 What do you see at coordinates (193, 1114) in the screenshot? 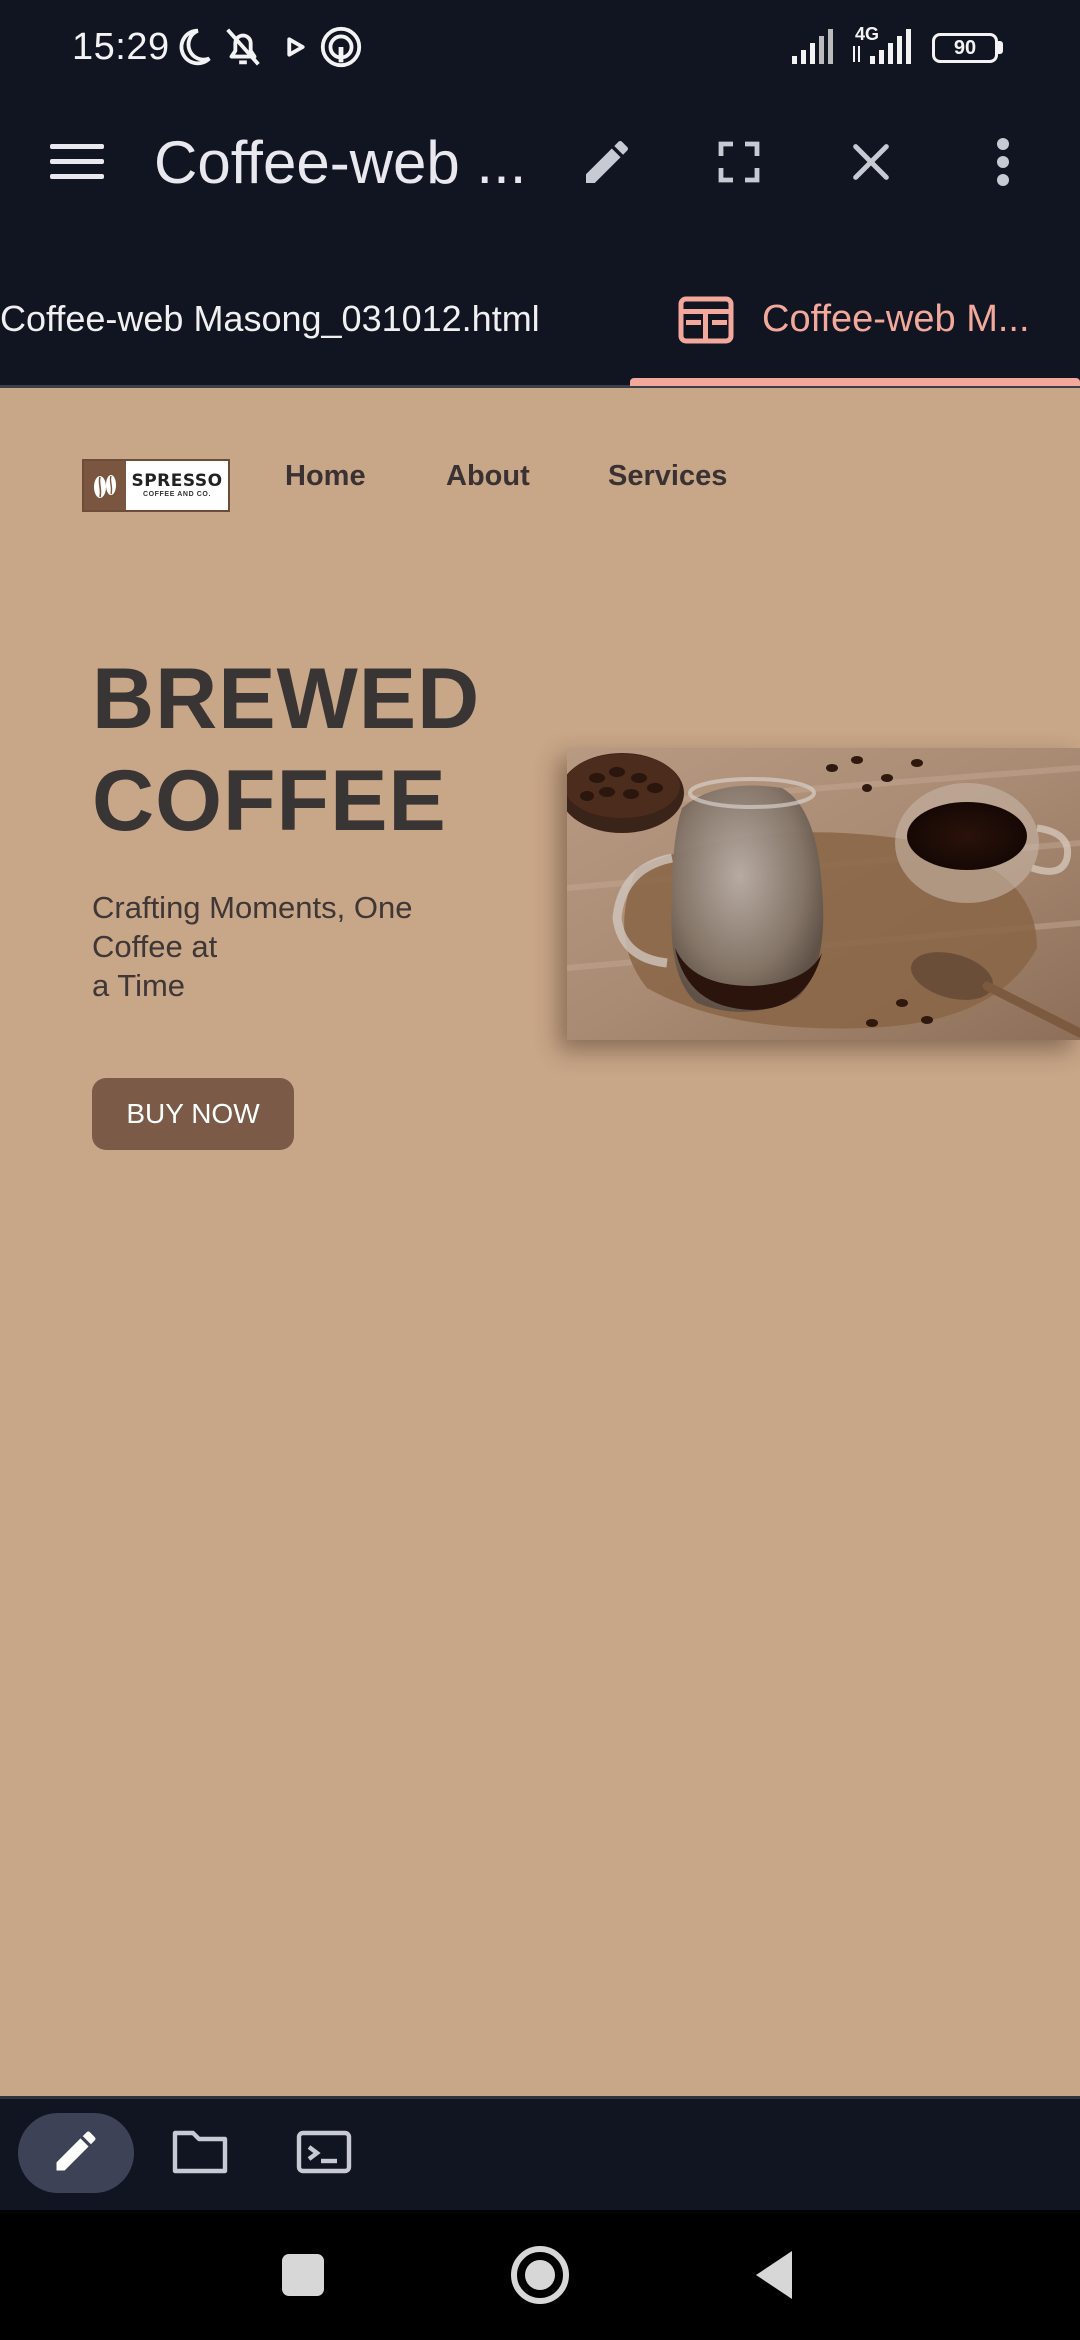
I see `buy-now-button: BUY NOW` at bounding box center [193, 1114].